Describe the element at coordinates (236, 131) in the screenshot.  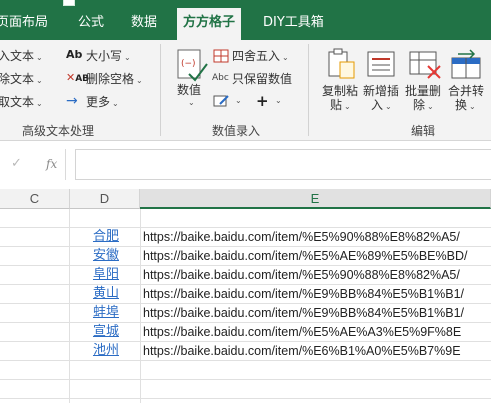
I see `number-group-label: 数值录入` at that location.